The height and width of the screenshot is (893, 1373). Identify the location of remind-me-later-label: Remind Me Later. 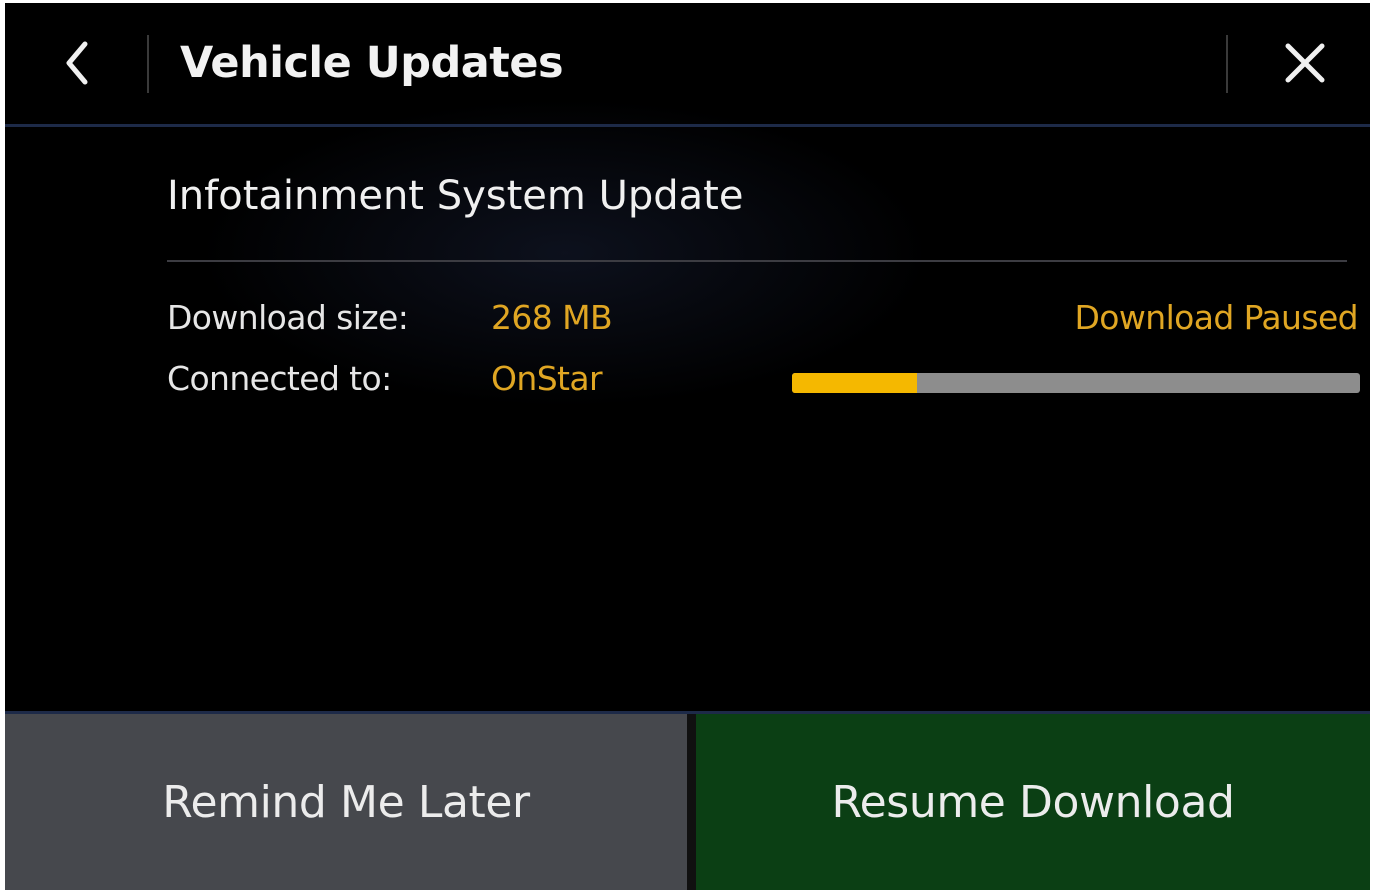
(346, 802).